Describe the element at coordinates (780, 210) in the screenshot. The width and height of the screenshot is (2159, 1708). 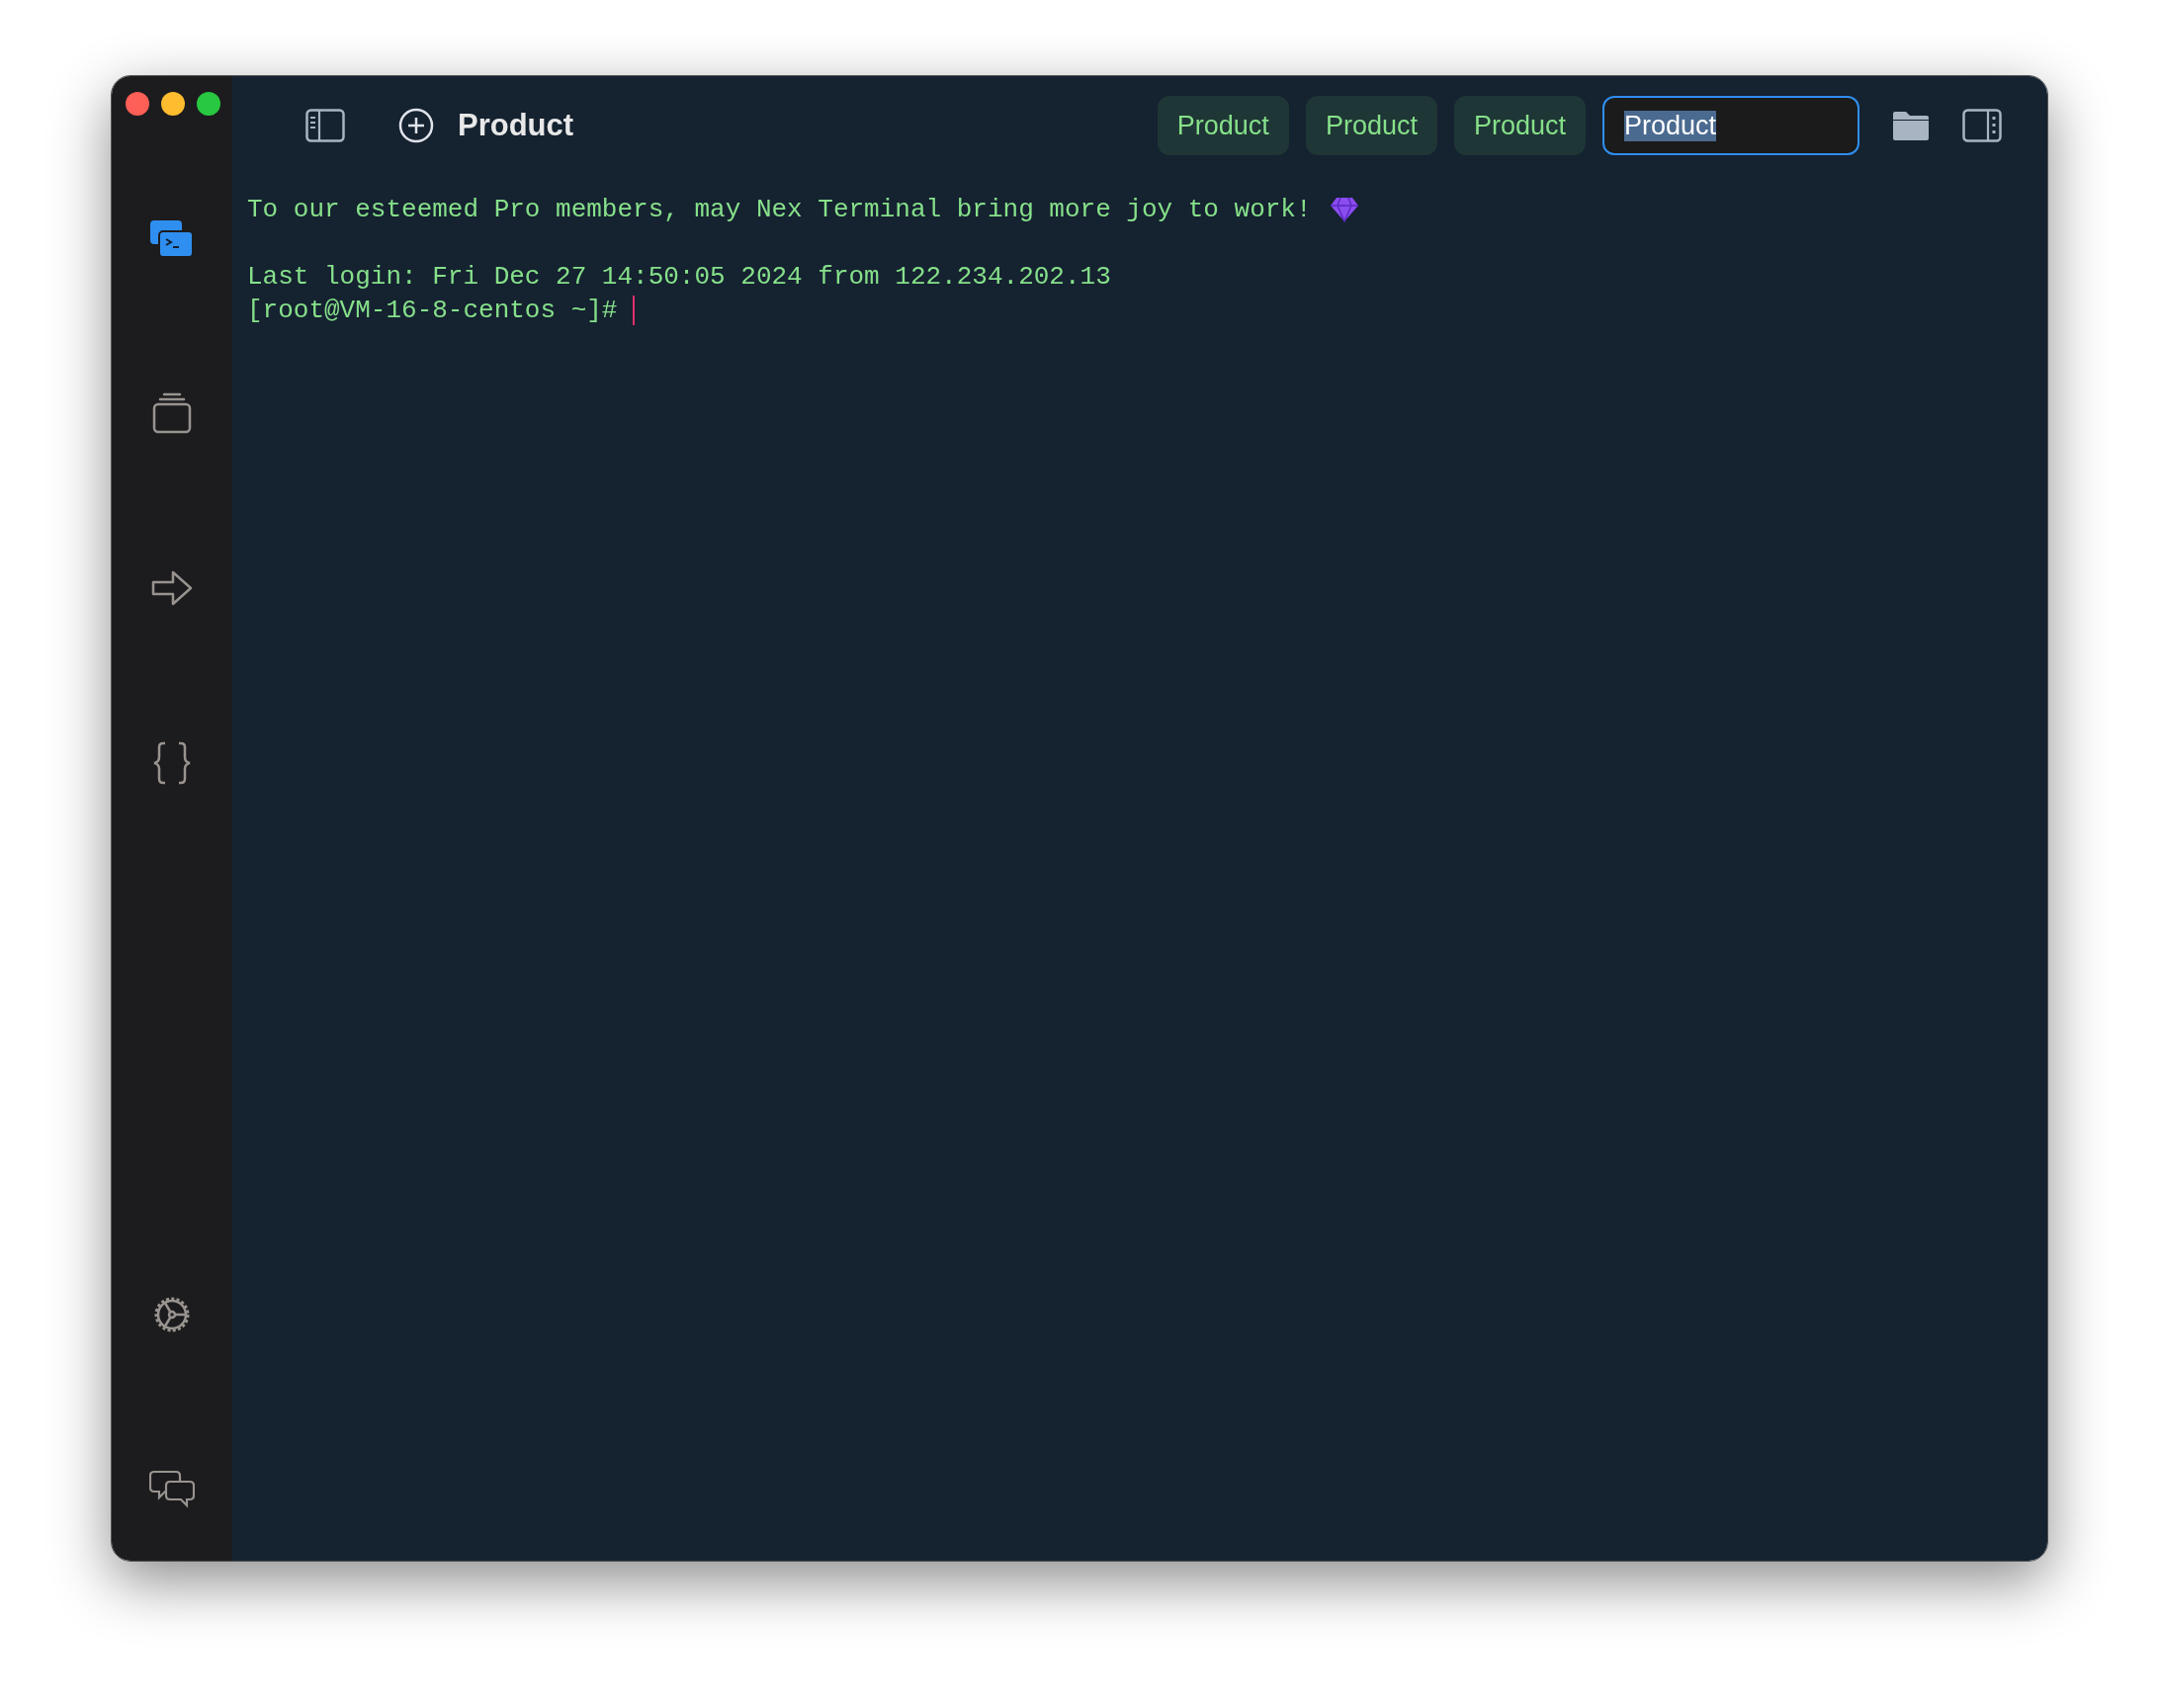
I see `terminal-line: To our esteemed Pro members, may Nex Terminal bring more joy to work!` at that location.